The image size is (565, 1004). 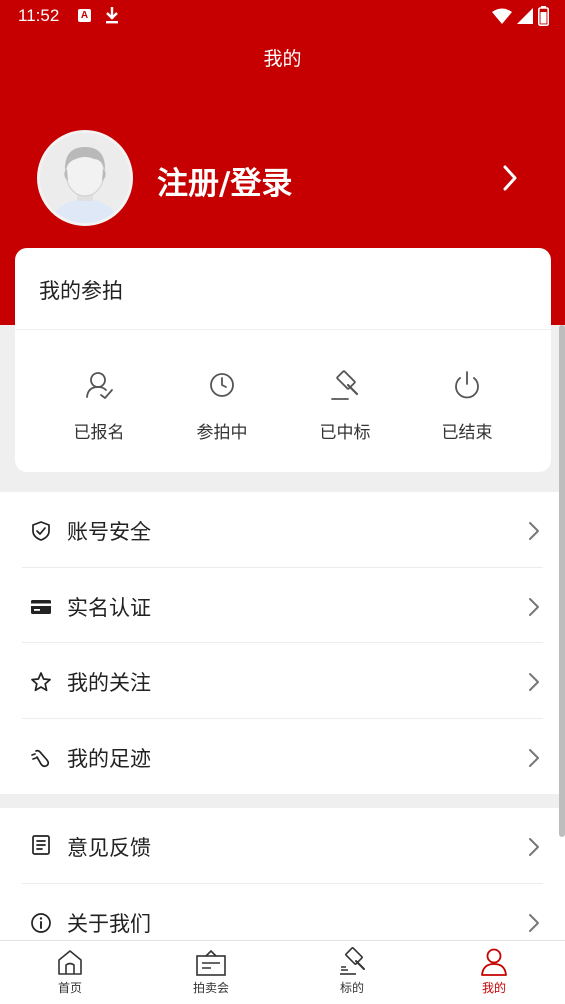 What do you see at coordinates (41, 682) in the screenshot?
I see `star-icon` at bounding box center [41, 682].